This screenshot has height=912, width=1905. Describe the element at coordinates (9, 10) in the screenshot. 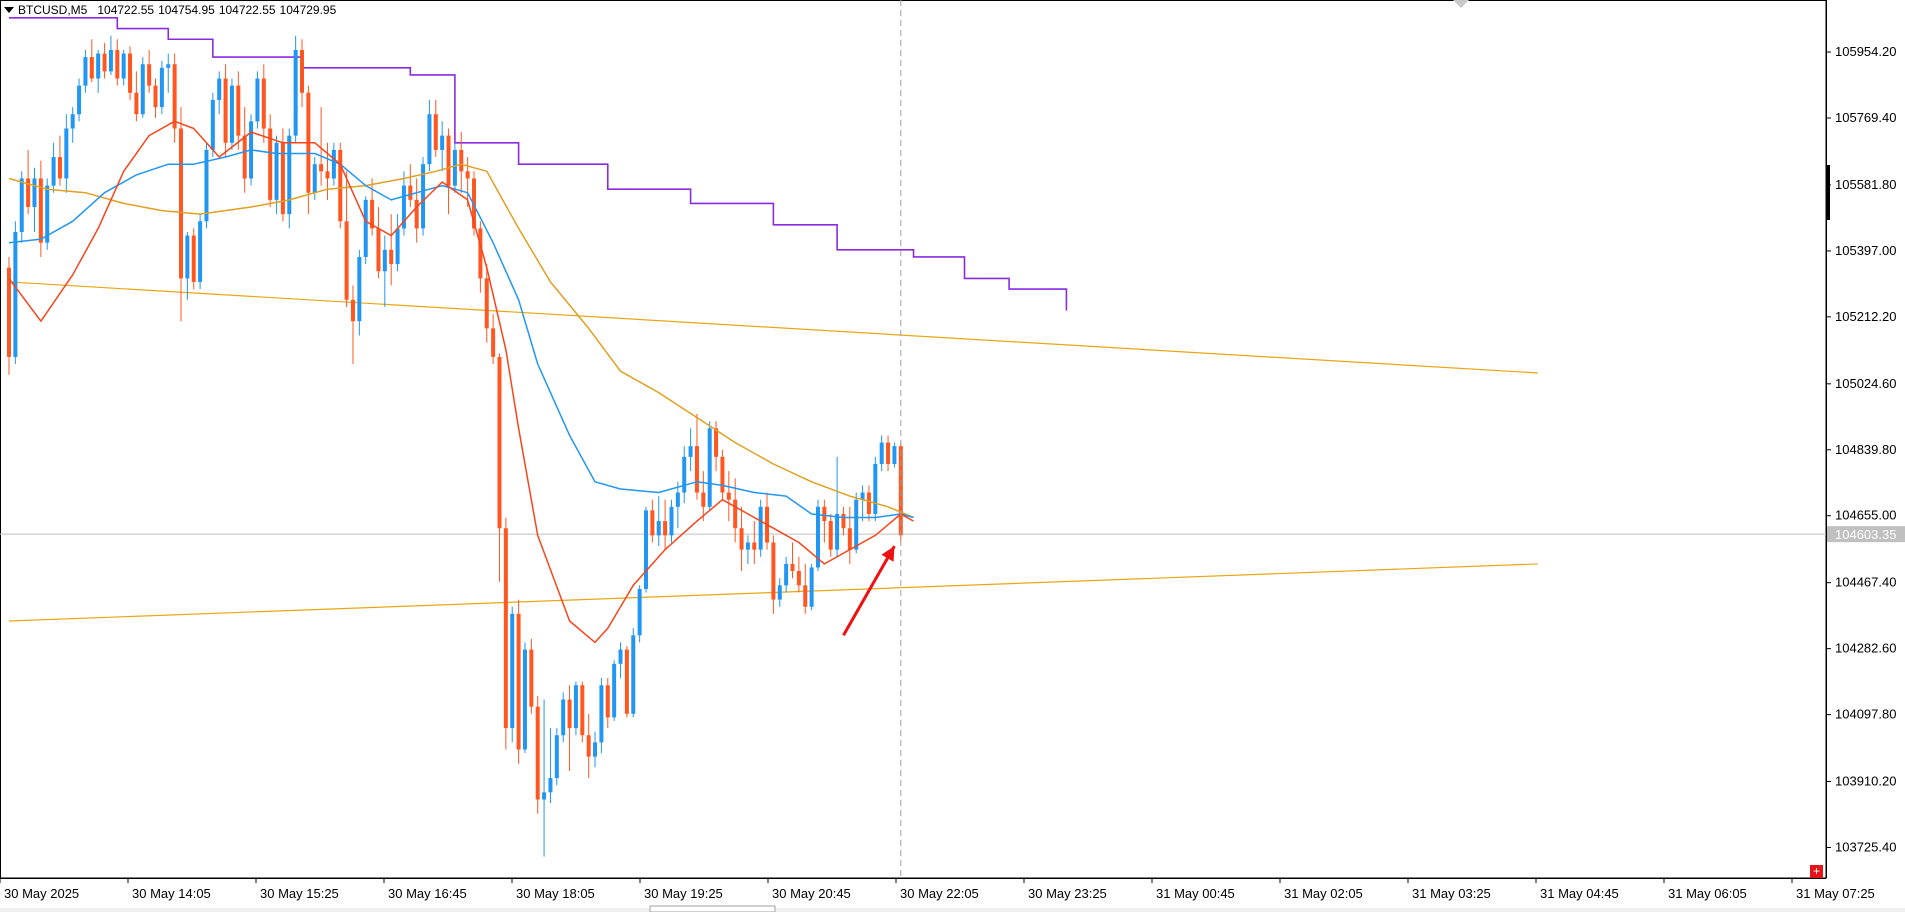

I see `chart-menu-triangle-icon` at that location.